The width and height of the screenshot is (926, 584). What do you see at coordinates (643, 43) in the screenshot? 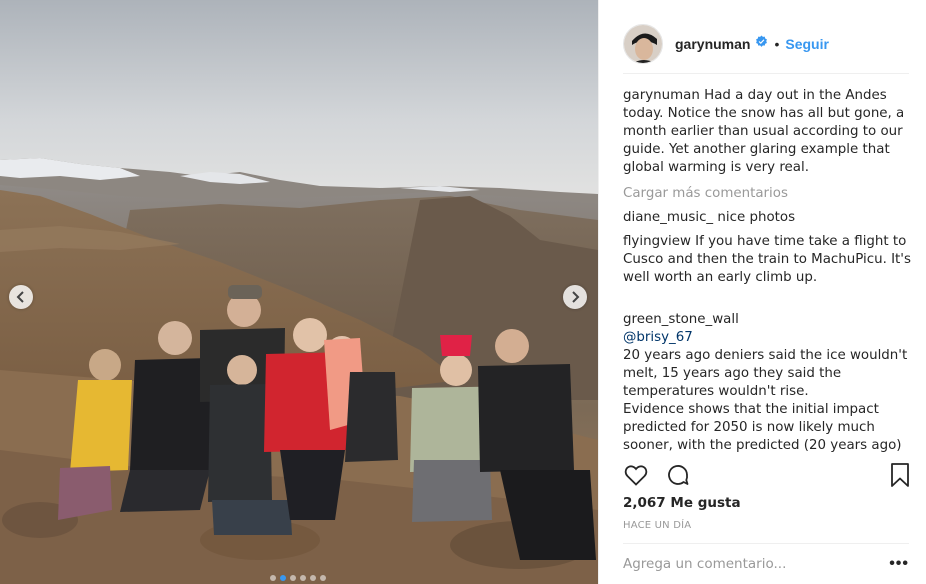
I see `avatar` at bounding box center [643, 43].